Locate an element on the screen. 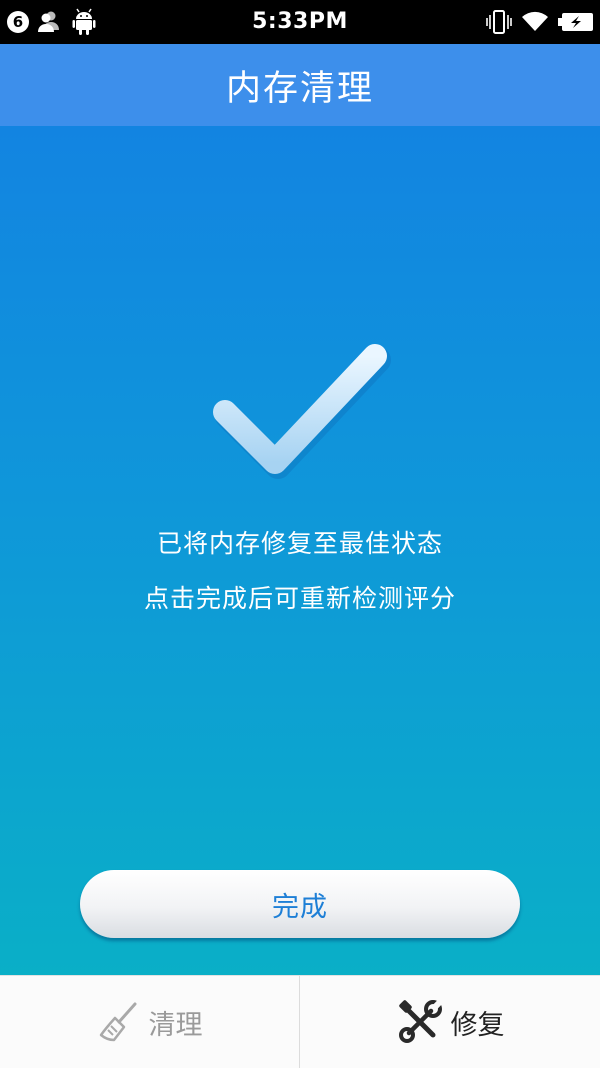  hint-message: 点击完成后可重新检测评分 is located at coordinates (299, 598).